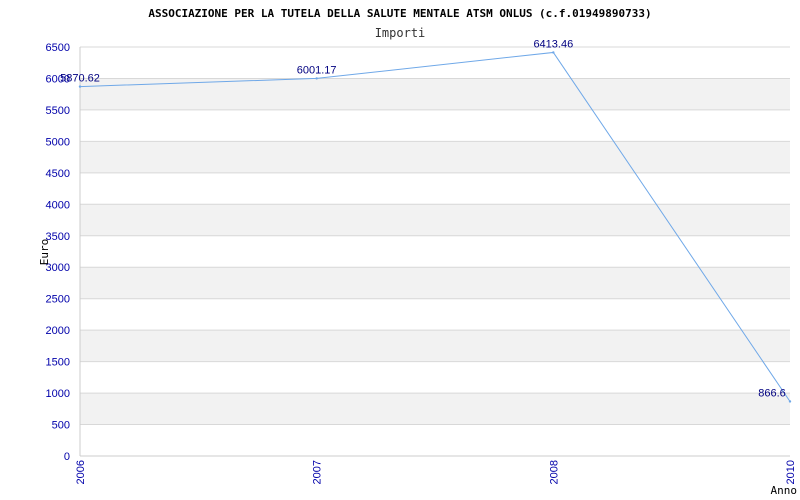 Image resolution: width=800 pixels, height=500 pixels. What do you see at coordinates (67, 457) in the screenshot?
I see `y-tick-label: 0` at bounding box center [67, 457].